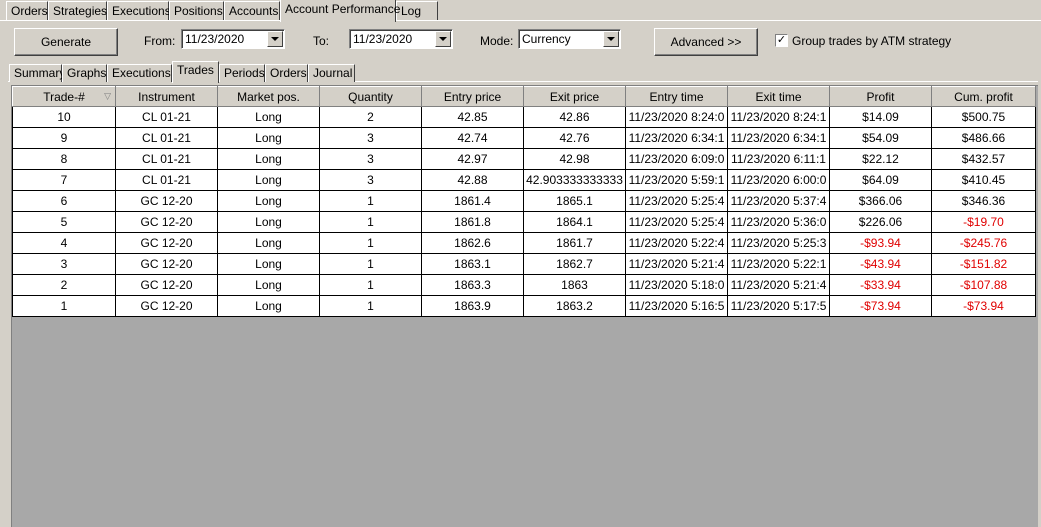 Image resolution: width=1041 pixels, height=527 pixels. I want to click on col-header-entry-price: Entry price, so click(472, 96).